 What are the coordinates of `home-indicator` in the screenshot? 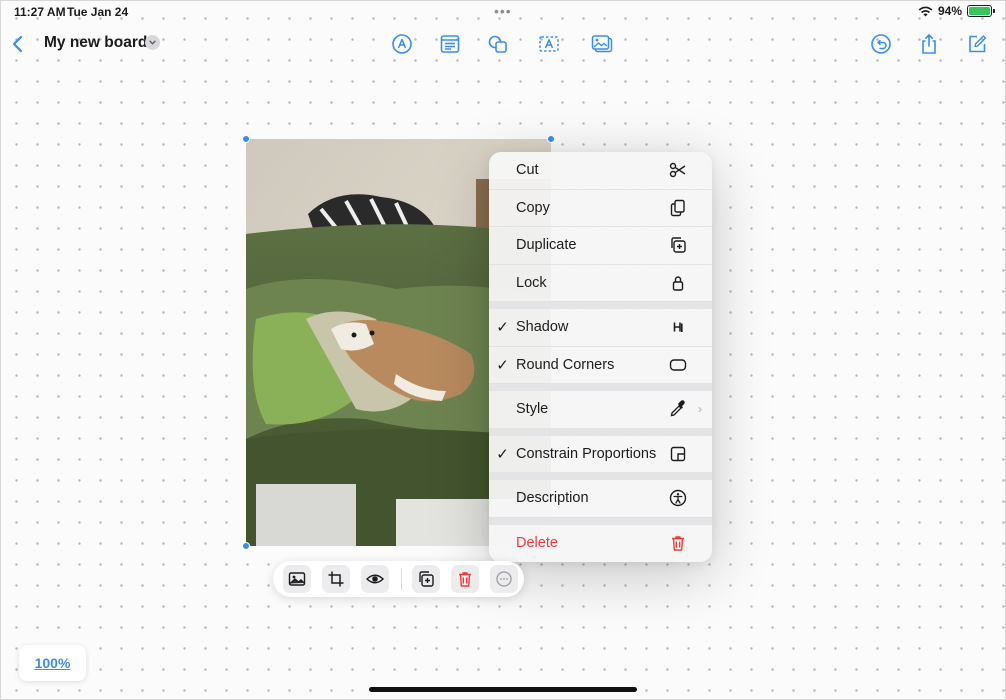 It's located at (503, 689).